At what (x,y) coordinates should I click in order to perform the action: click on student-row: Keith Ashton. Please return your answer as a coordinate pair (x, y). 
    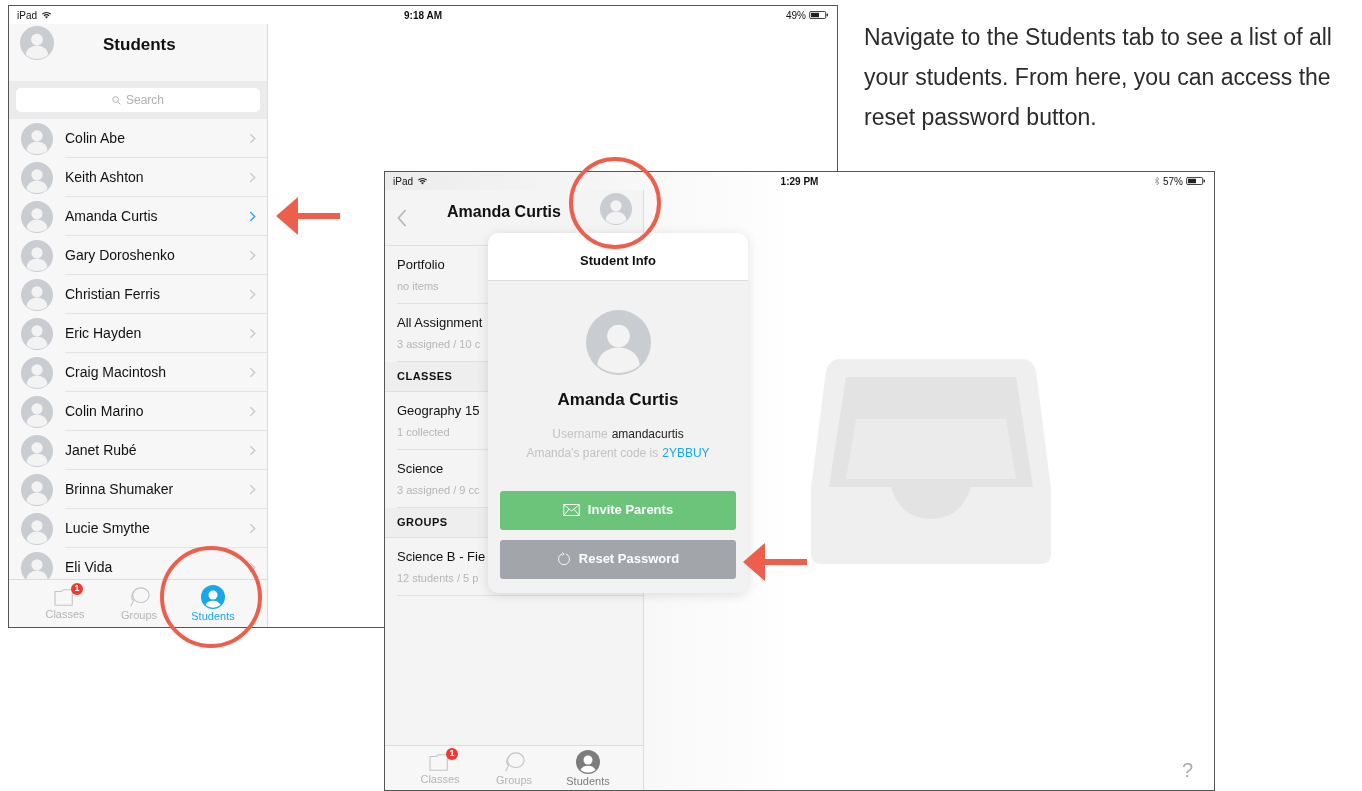
    Looking at the image, I should click on (138, 177).